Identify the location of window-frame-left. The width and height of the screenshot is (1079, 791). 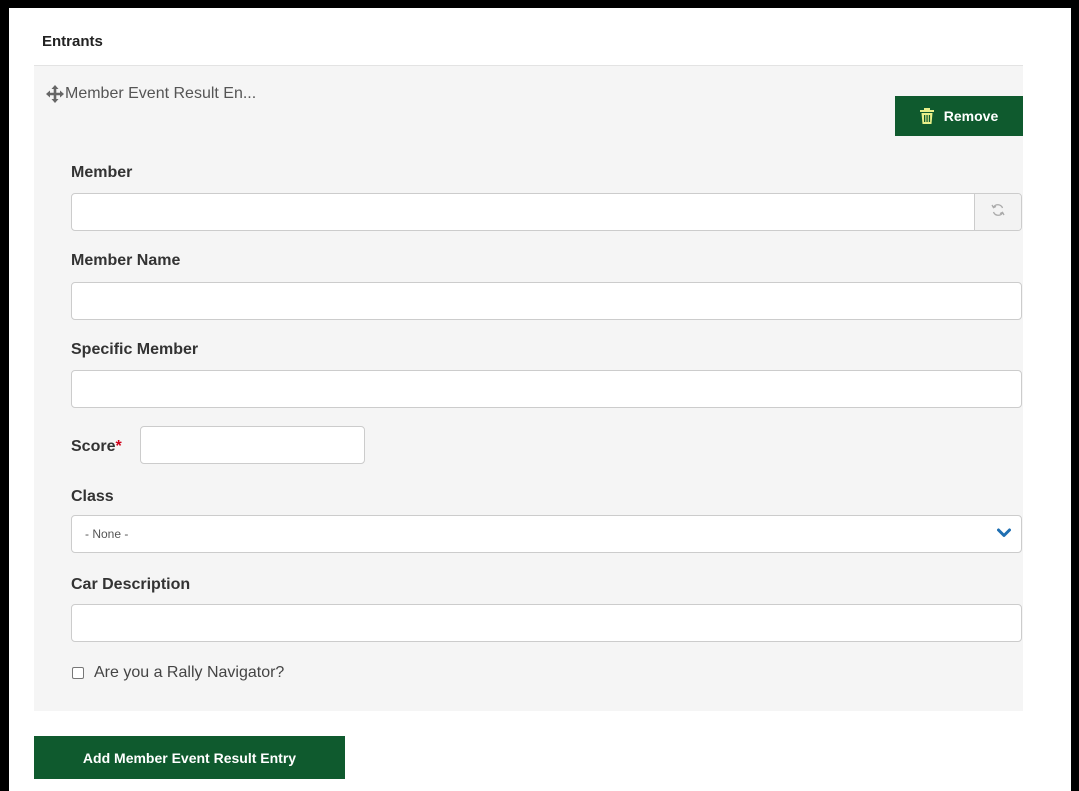
(4, 395).